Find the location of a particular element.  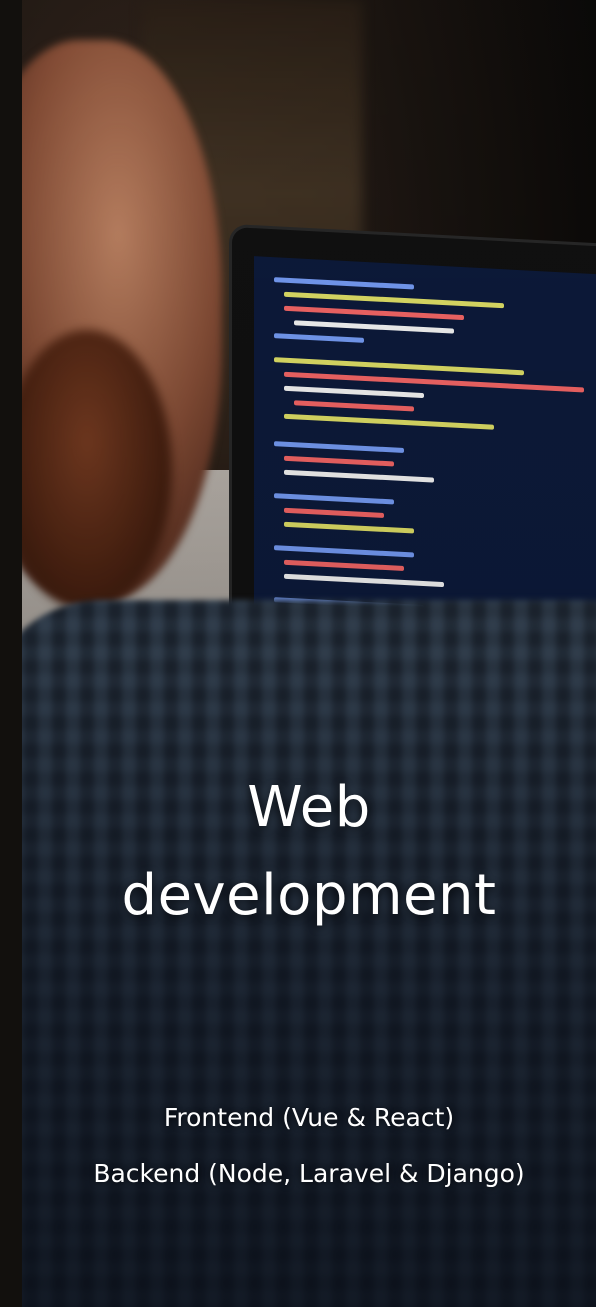

card-title: Web development is located at coordinates (309, 852).